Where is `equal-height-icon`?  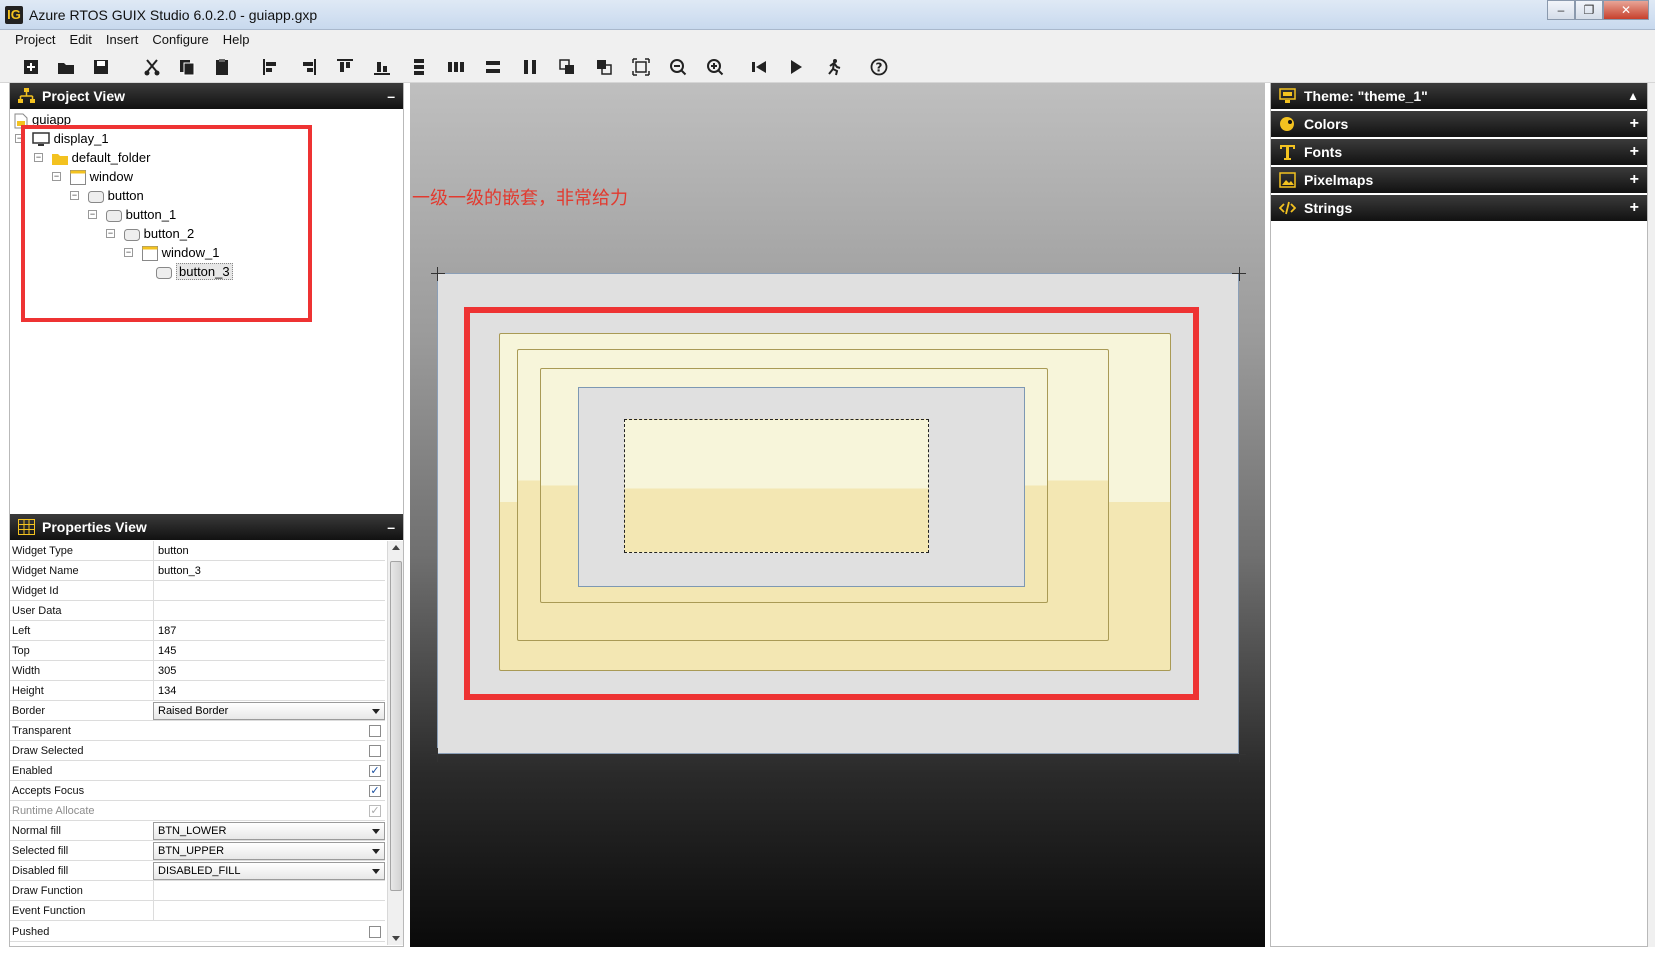 equal-height-icon is located at coordinates (493, 67).